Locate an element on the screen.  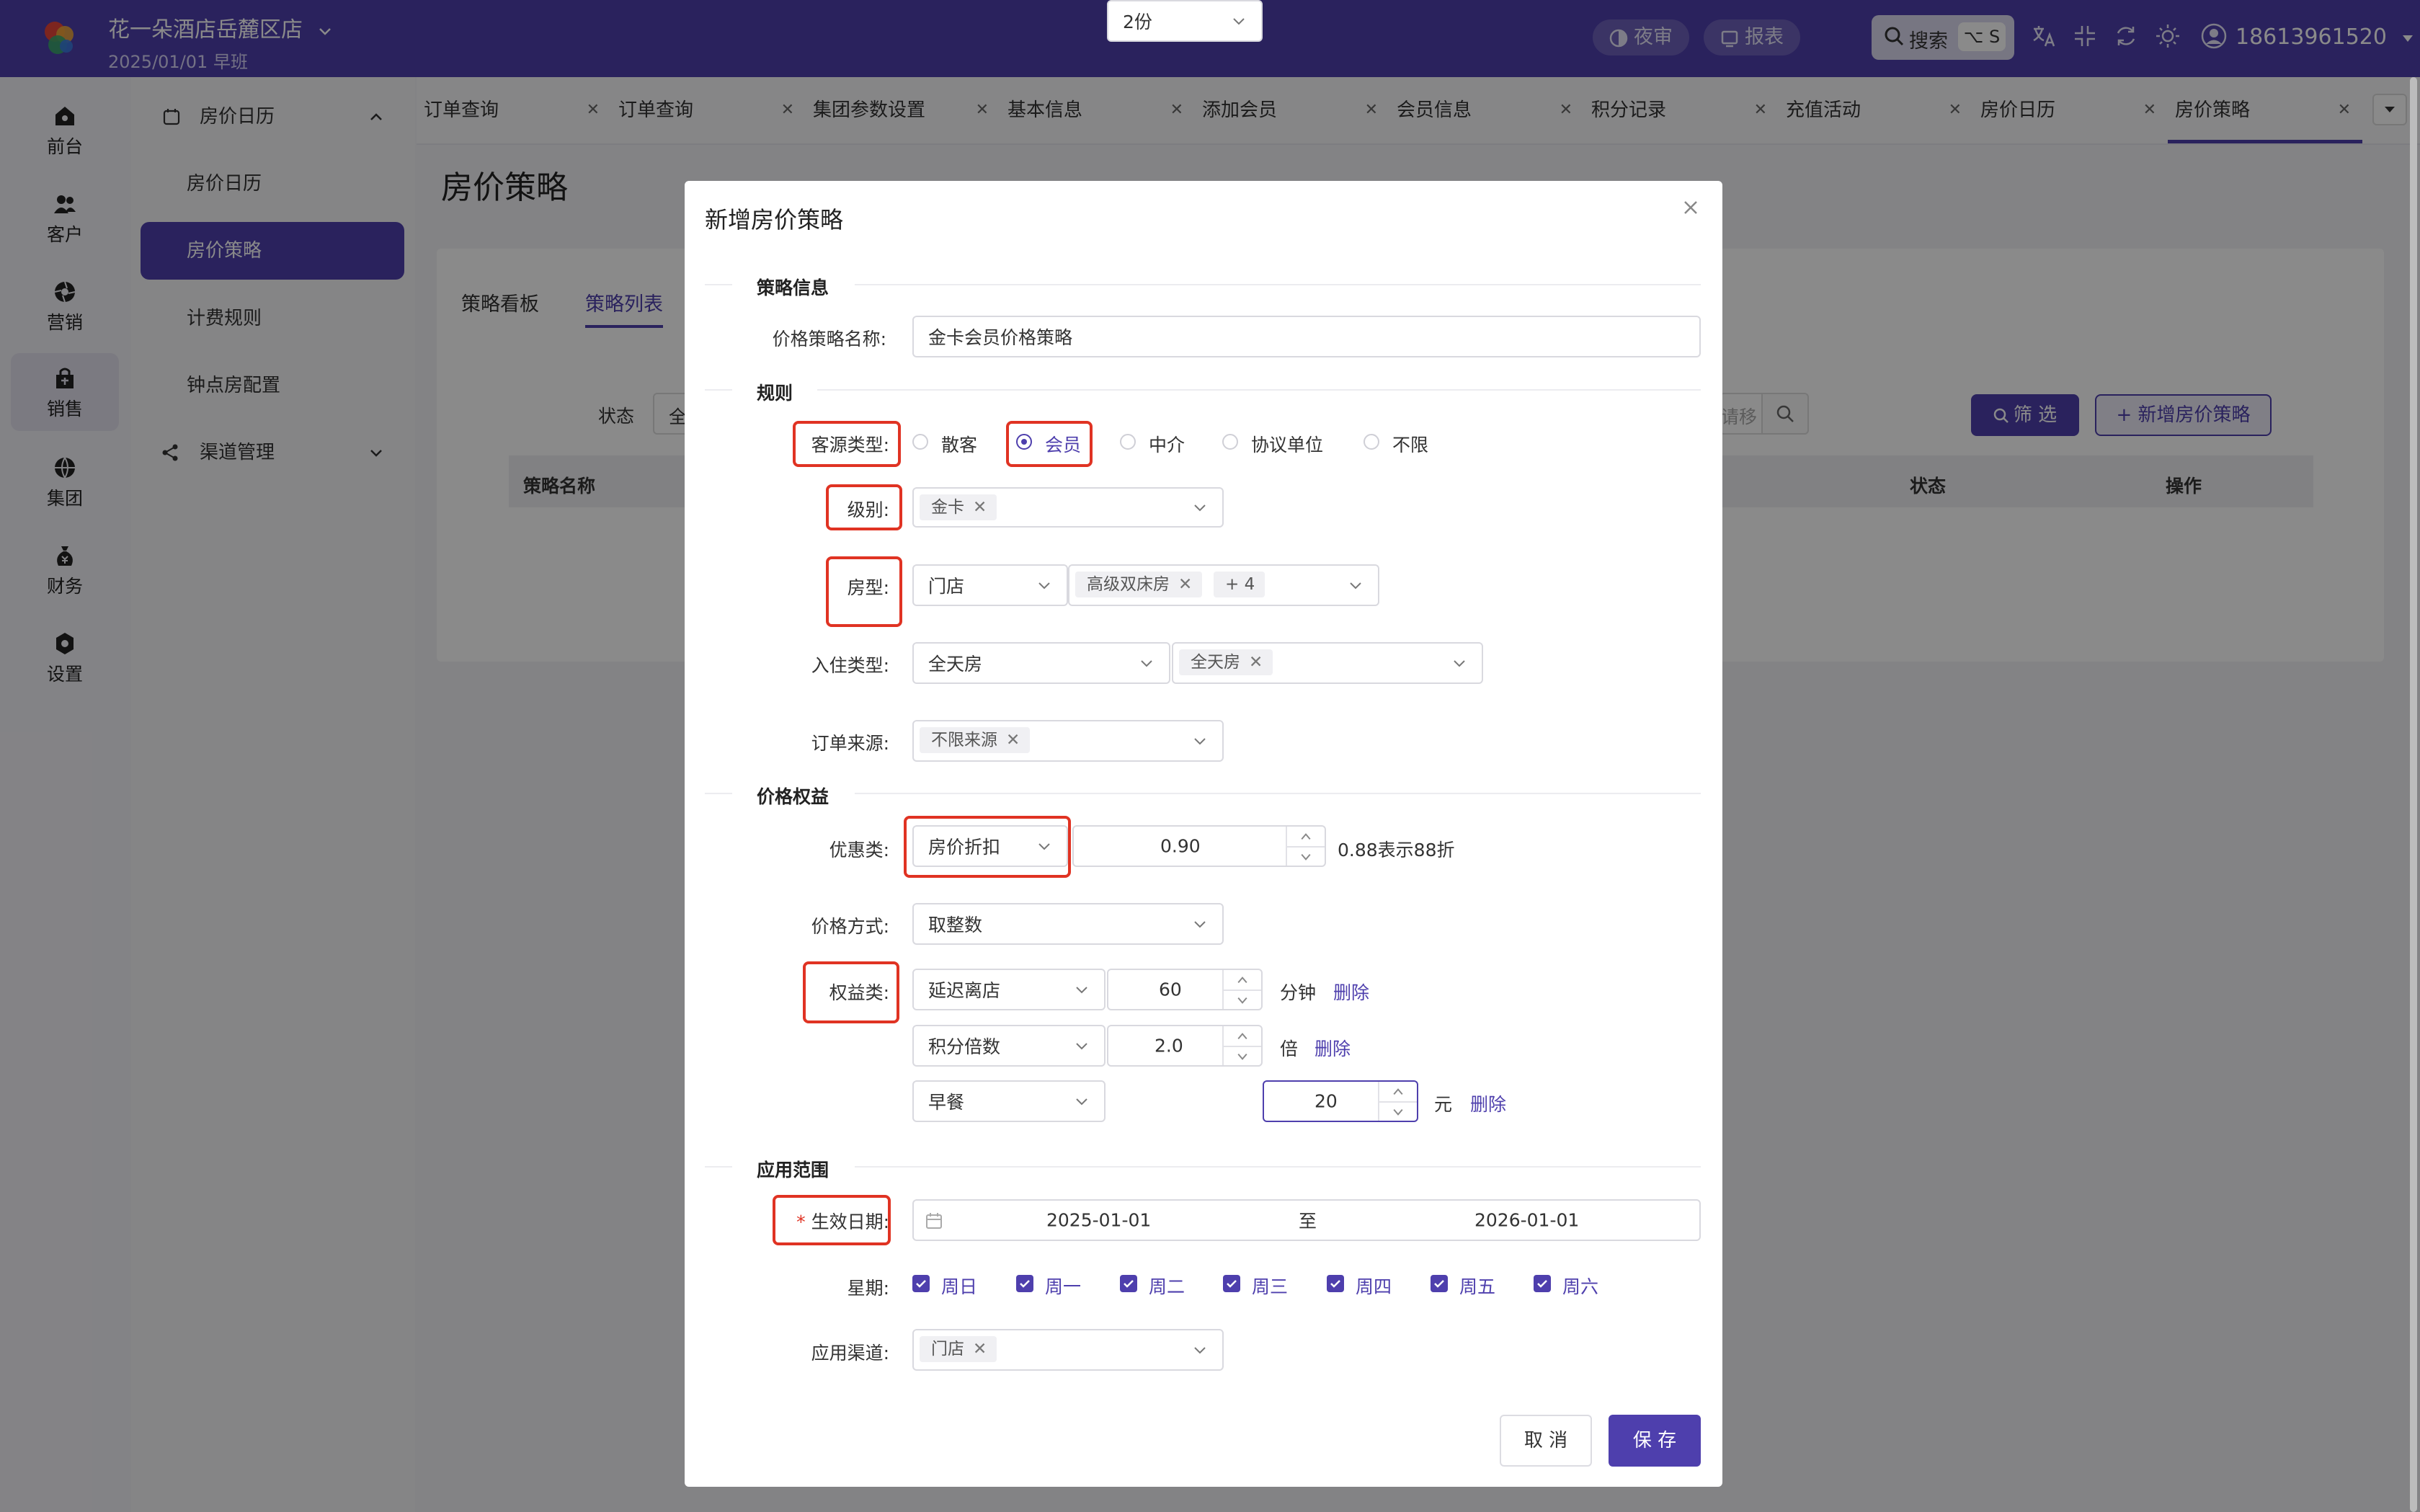
benefit-type-select: 早餐 is located at coordinates (1009, 1101).